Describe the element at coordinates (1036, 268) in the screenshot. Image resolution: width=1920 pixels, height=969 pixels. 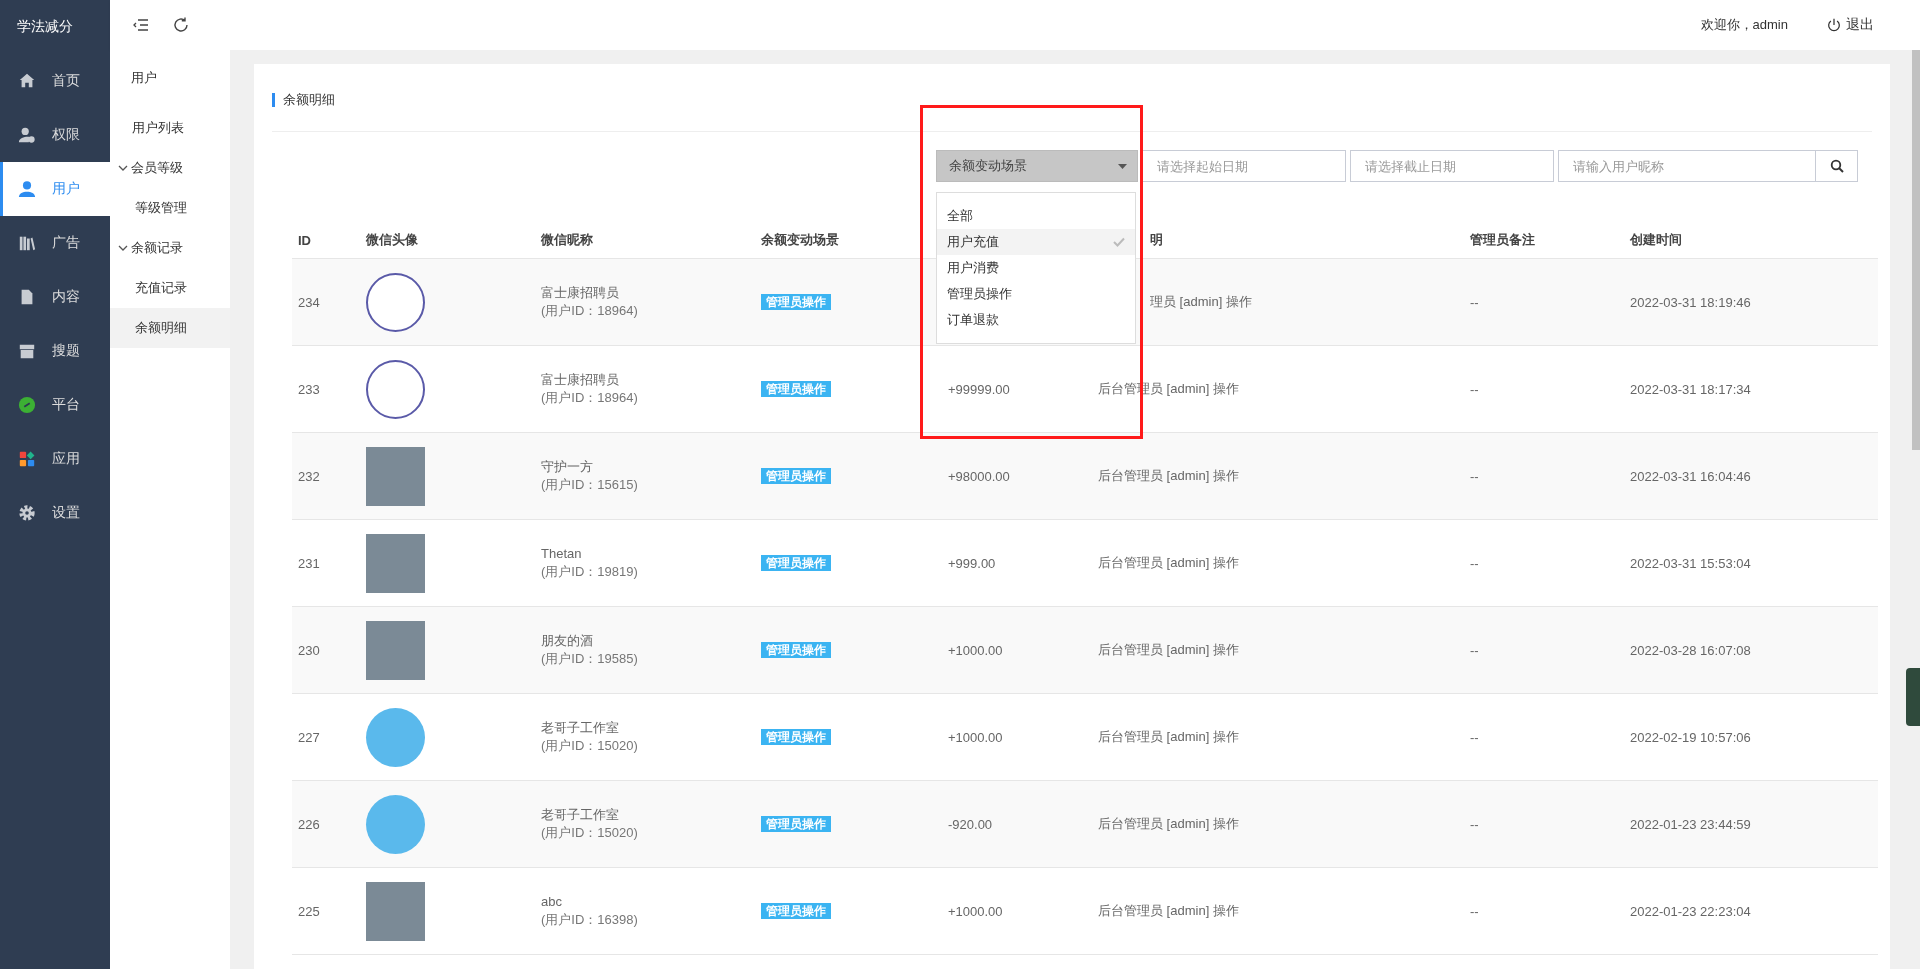
I see `dropdown-option: 用户消费` at that location.